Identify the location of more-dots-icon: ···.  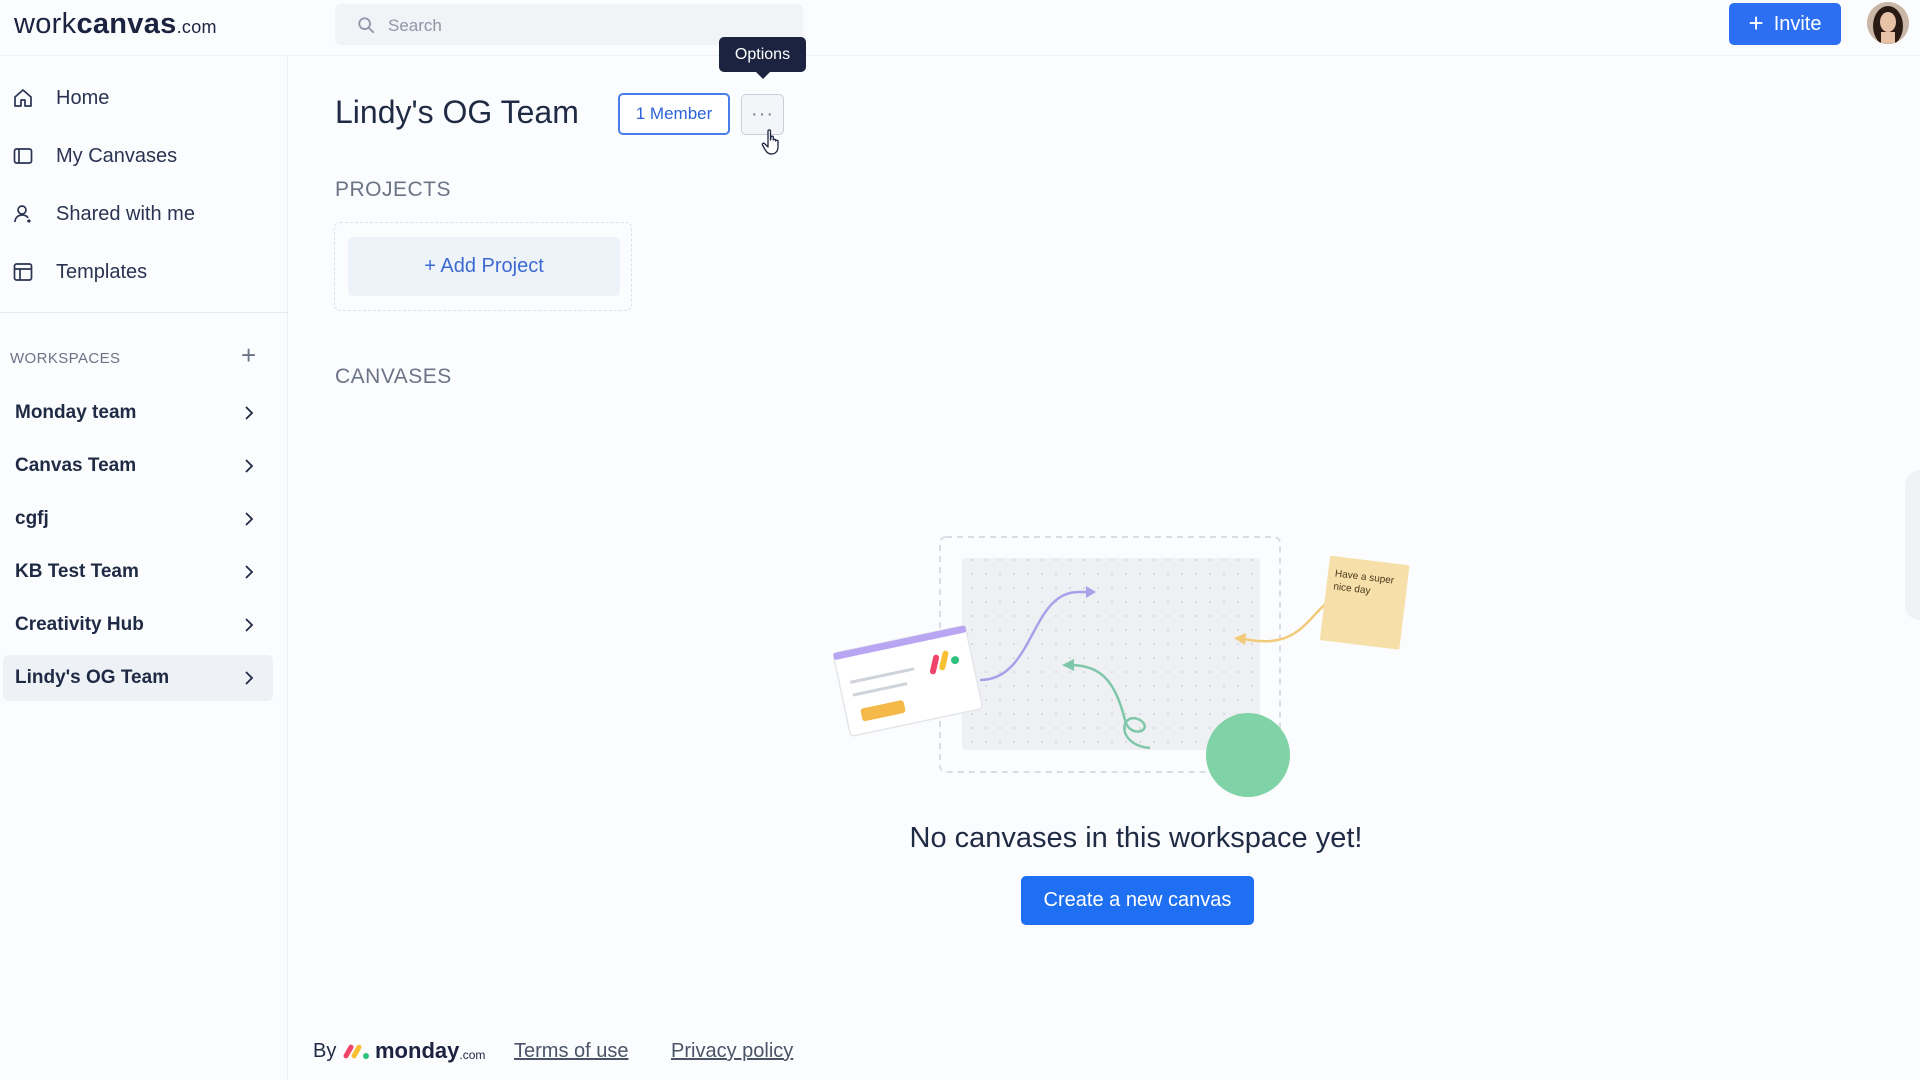
(762, 114).